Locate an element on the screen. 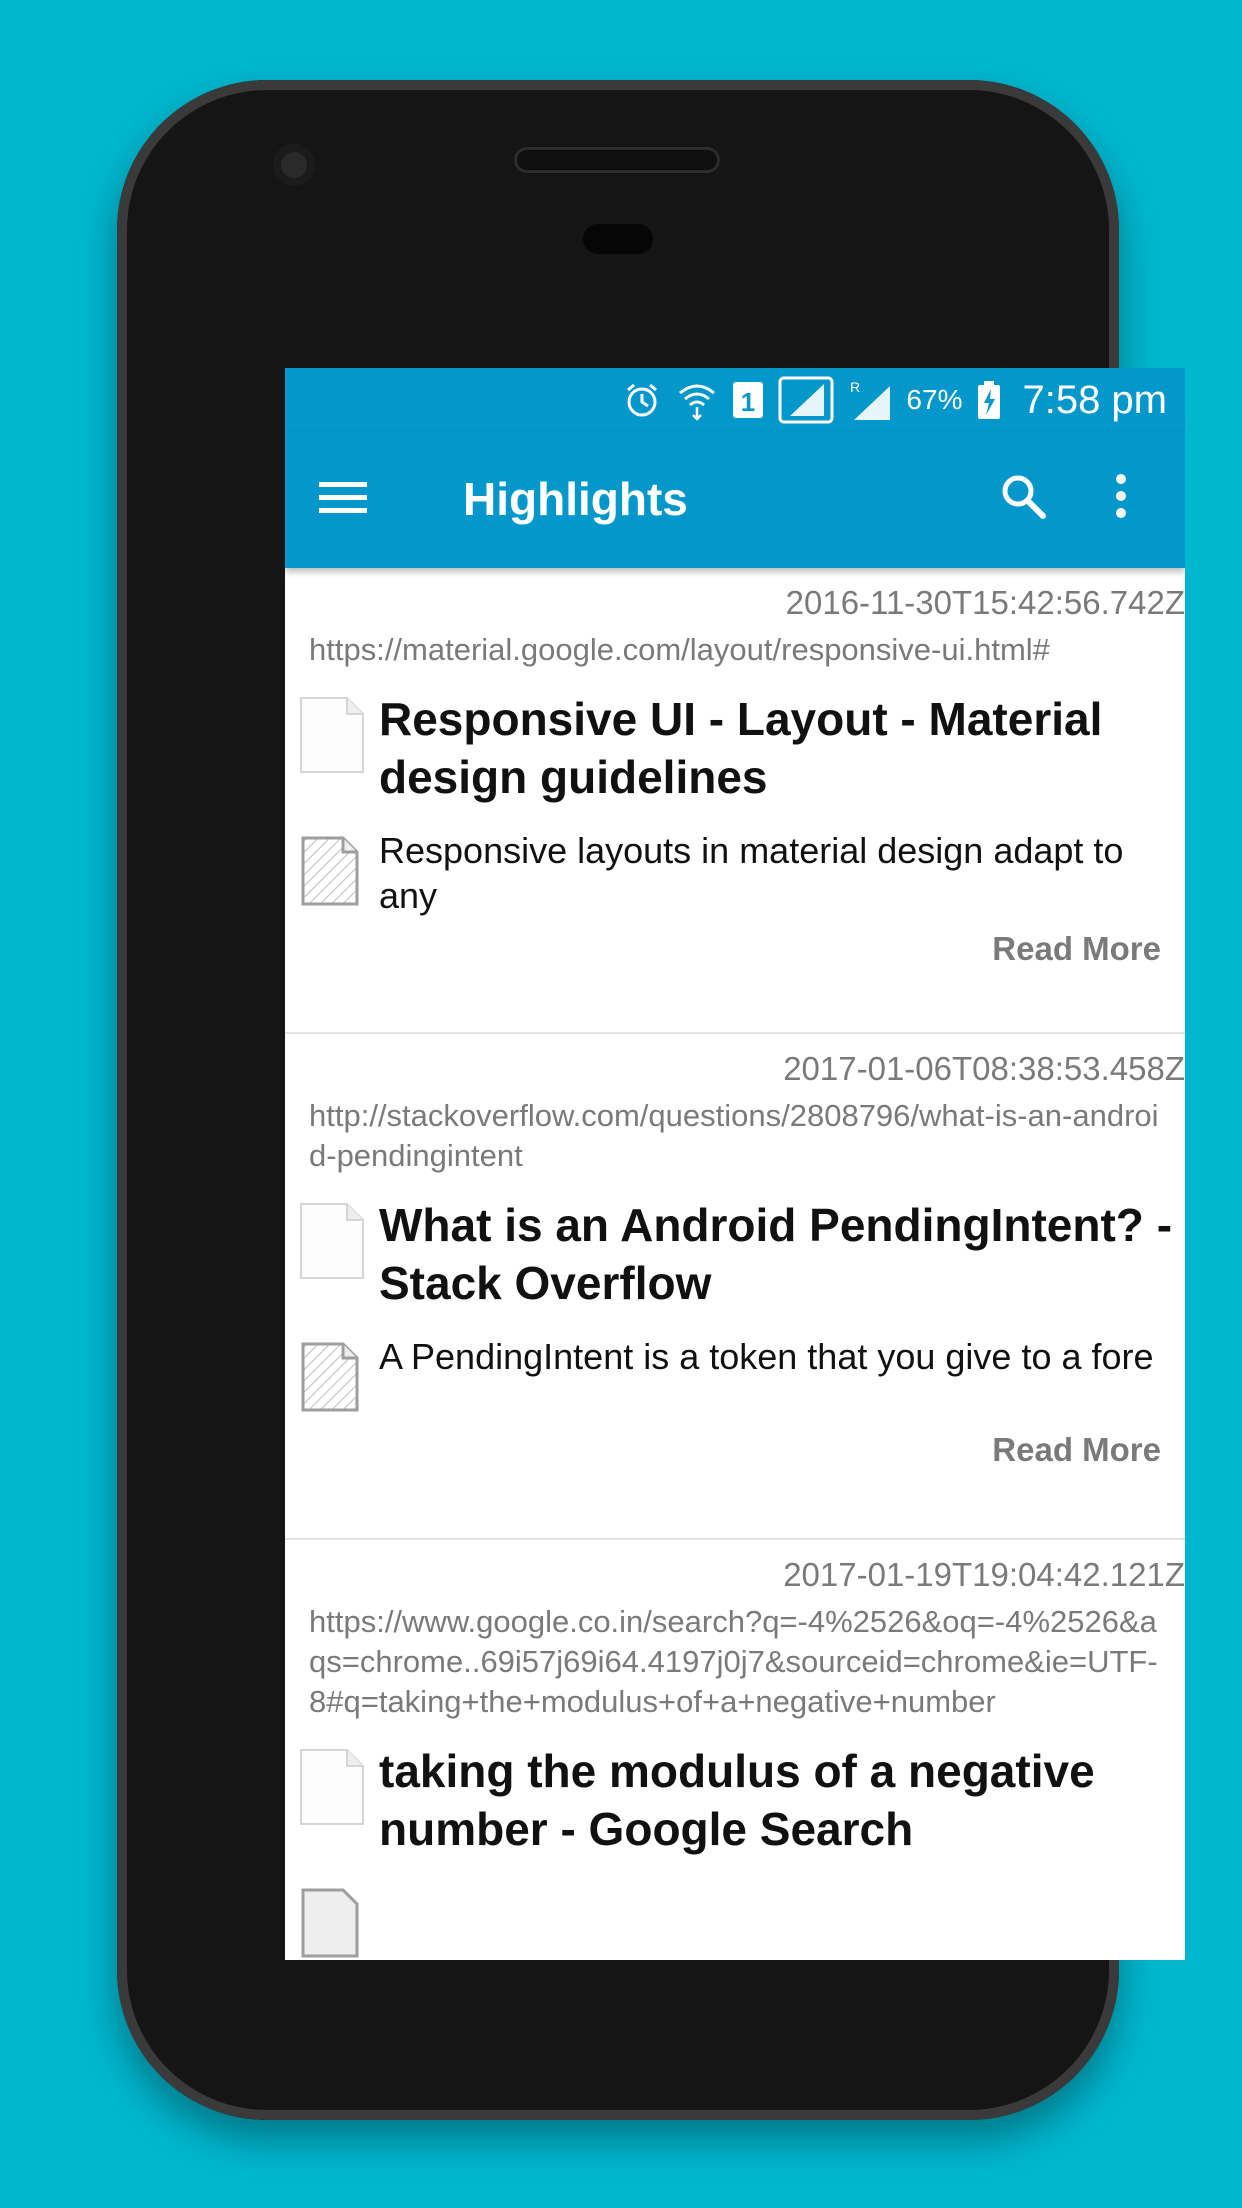  earpiece-speaker is located at coordinates (617, 160).